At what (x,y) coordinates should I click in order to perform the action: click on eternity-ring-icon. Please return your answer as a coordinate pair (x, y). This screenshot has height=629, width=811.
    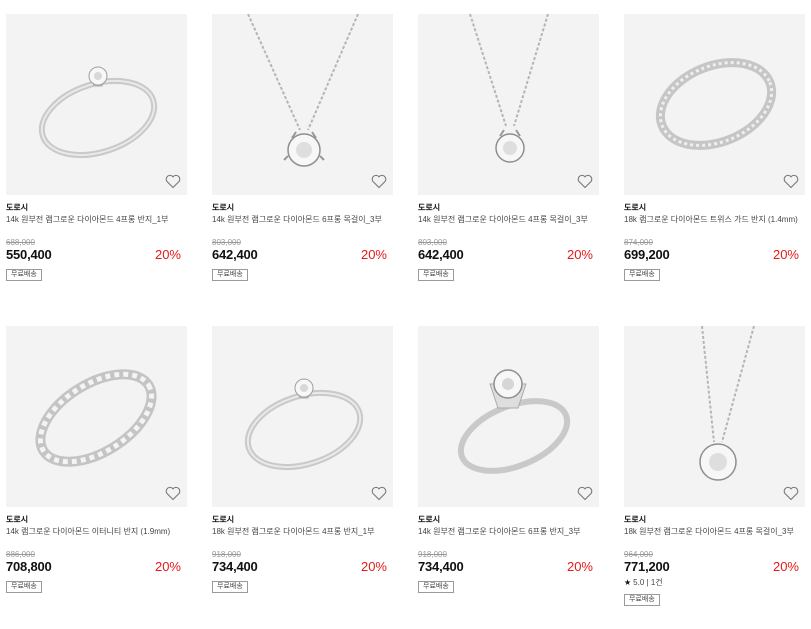
    Looking at the image, I should click on (96, 418).